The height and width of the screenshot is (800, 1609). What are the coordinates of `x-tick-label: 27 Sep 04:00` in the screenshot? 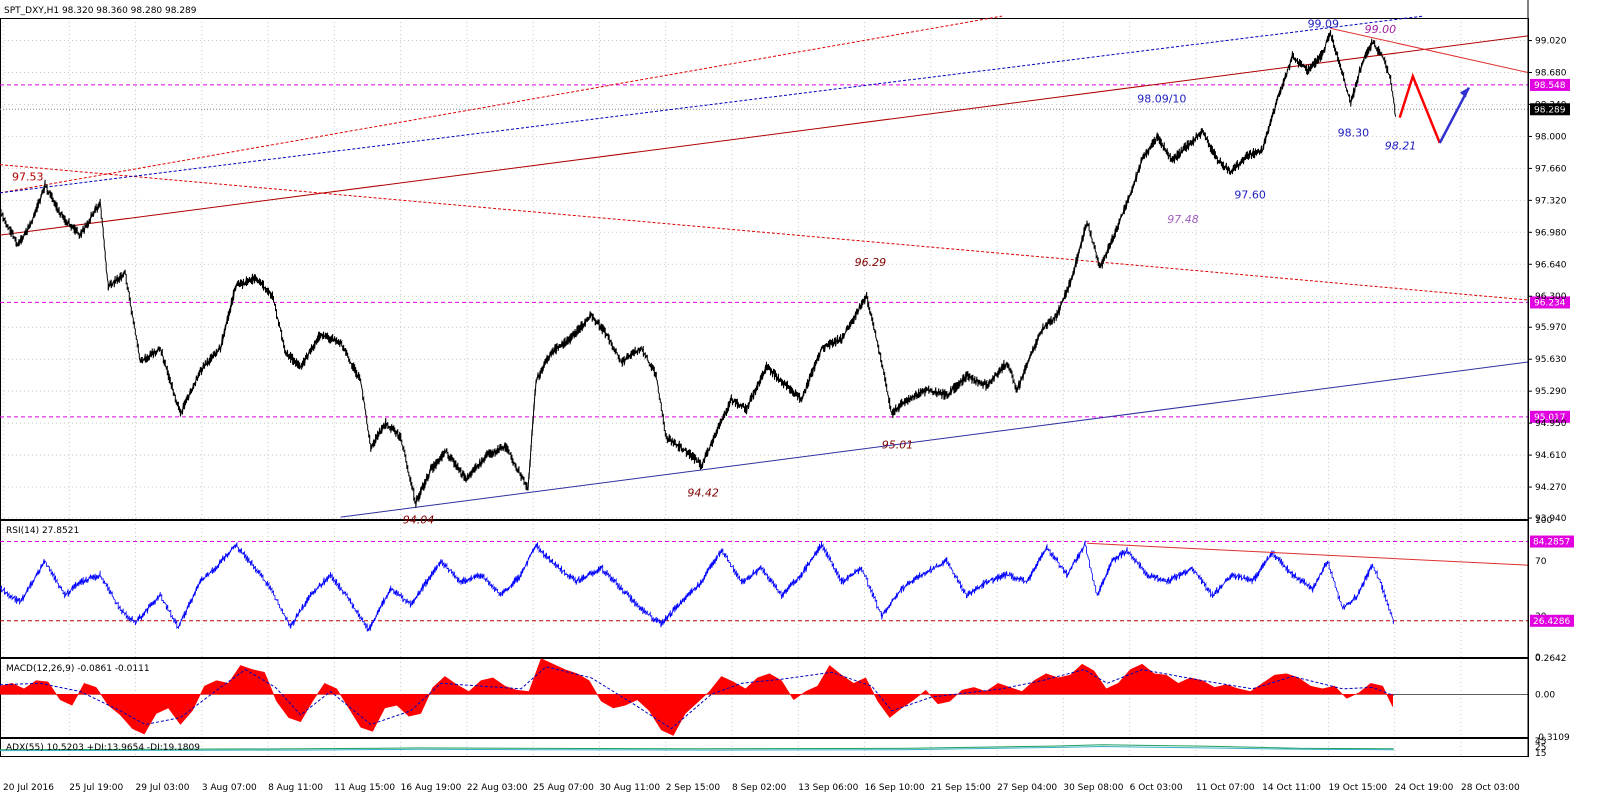 It's located at (1027, 788).